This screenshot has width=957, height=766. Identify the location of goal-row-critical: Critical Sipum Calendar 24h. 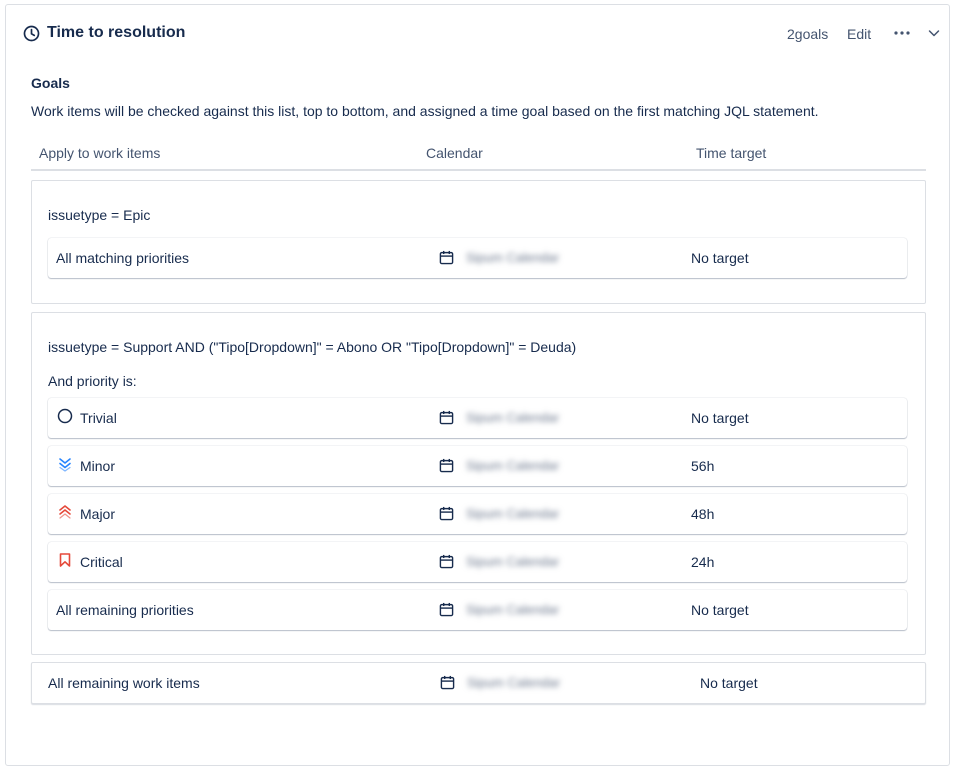
(477, 562).